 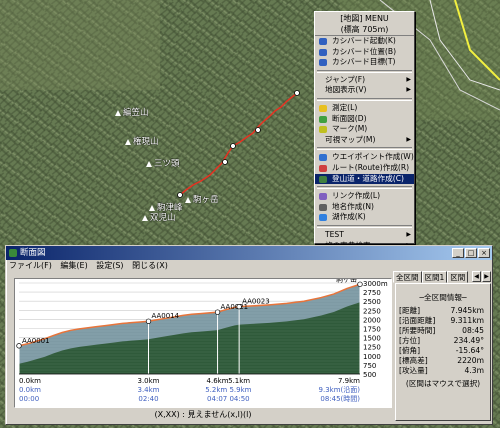 I want to click on menu-item-waypoint: ウエイポイント作成(W), so click(x=364, y=157).